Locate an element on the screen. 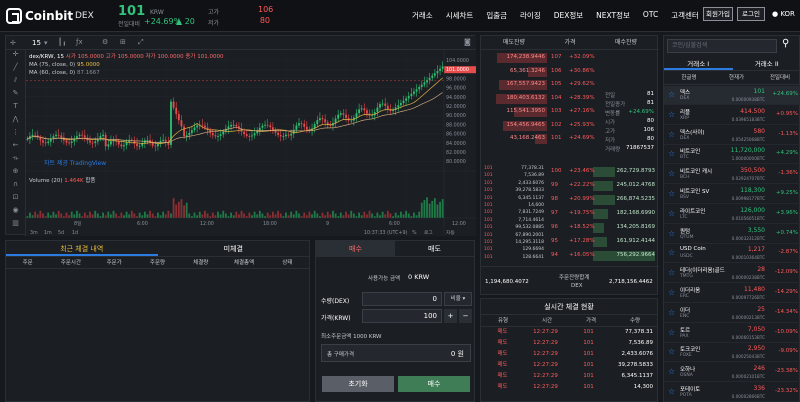 The height and width of the screenshot is (402, 800). ask-row: 167,557.9423 105 +29.62% is located at coordinates (570, 84).